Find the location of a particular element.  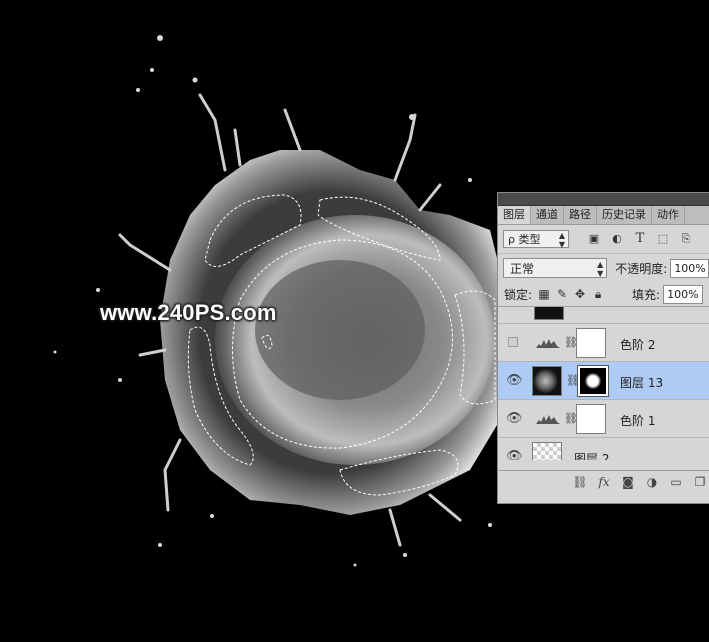

panel-tabs: 图层 通道 路径 历史记录 动作 is located at coordinates (603, 215).